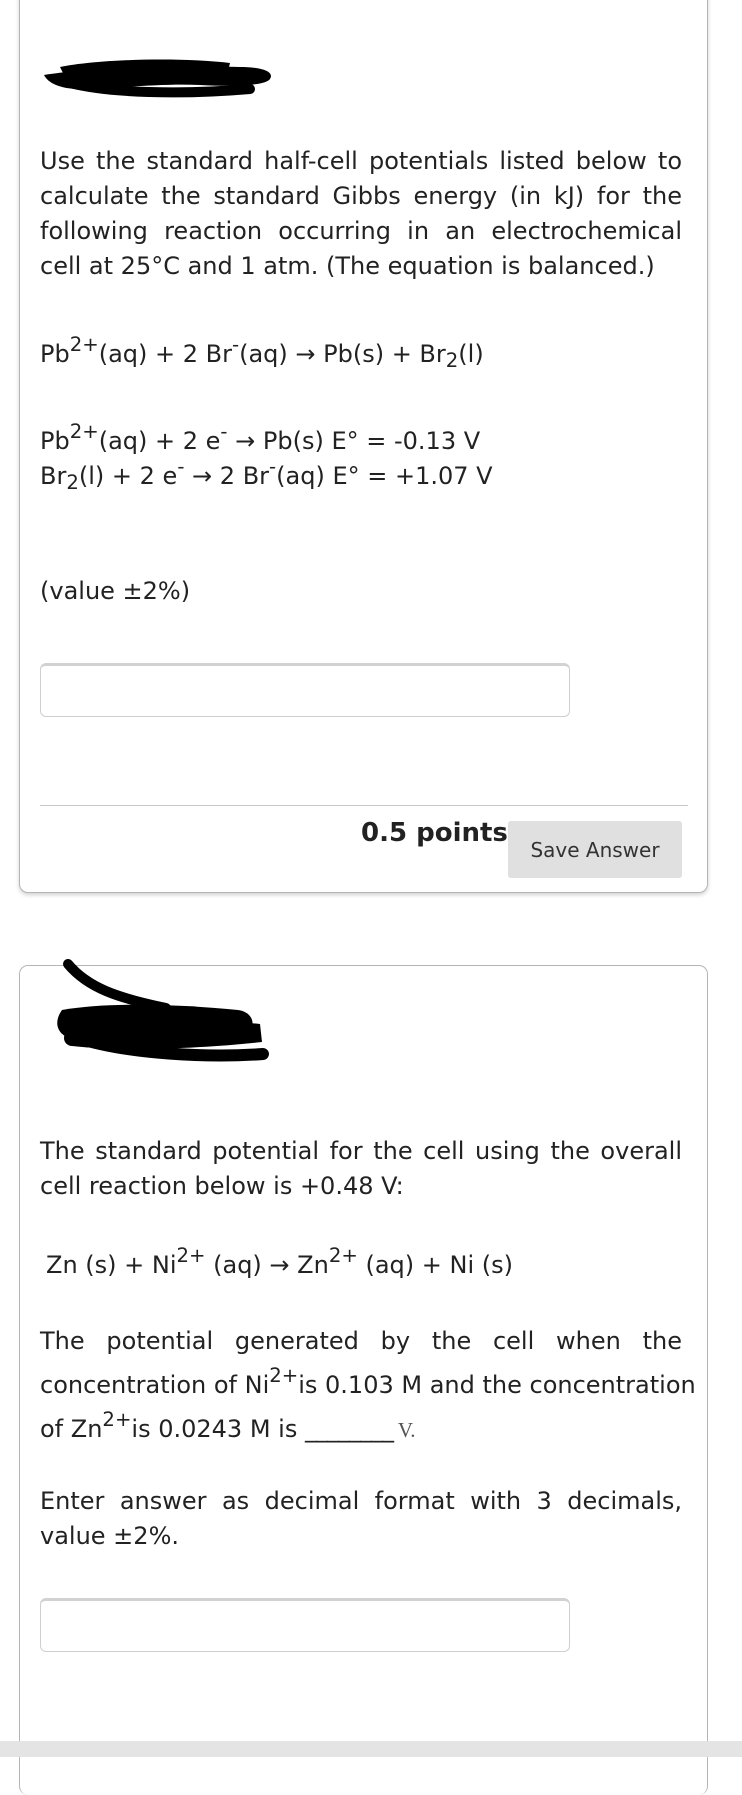 This screenshot has width=742, height=1795. I want to click on bottom-scroll-bar, so click(371, 1749).